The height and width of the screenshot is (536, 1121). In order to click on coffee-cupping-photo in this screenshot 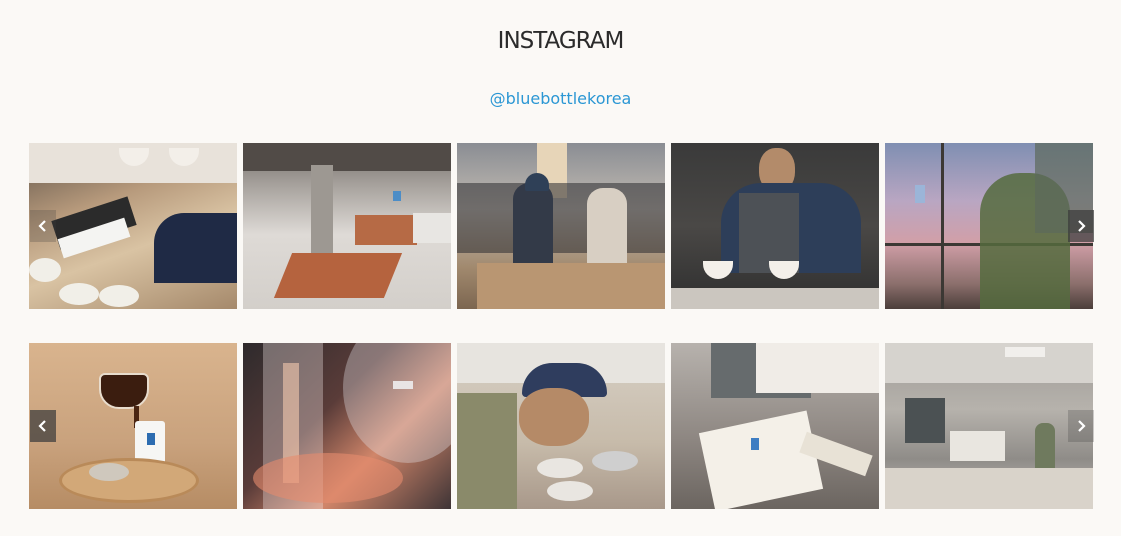, I will do `click(133, 226)`.